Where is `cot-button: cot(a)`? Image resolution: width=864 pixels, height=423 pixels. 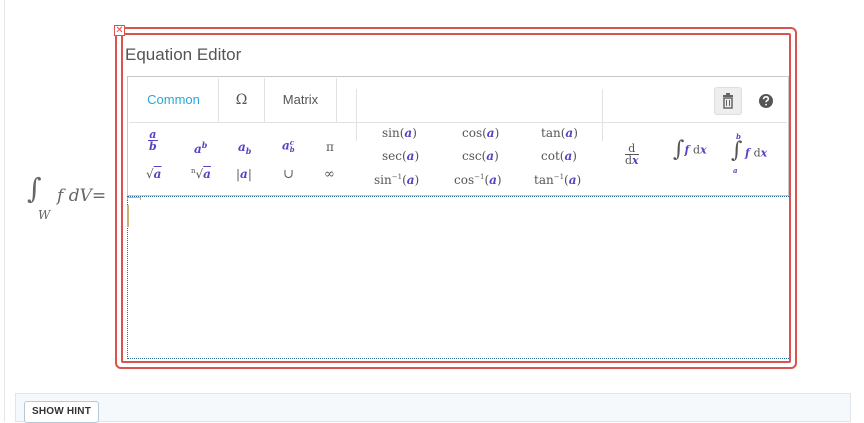
cot-button: cot(a) is located at coordinates (559, 156).